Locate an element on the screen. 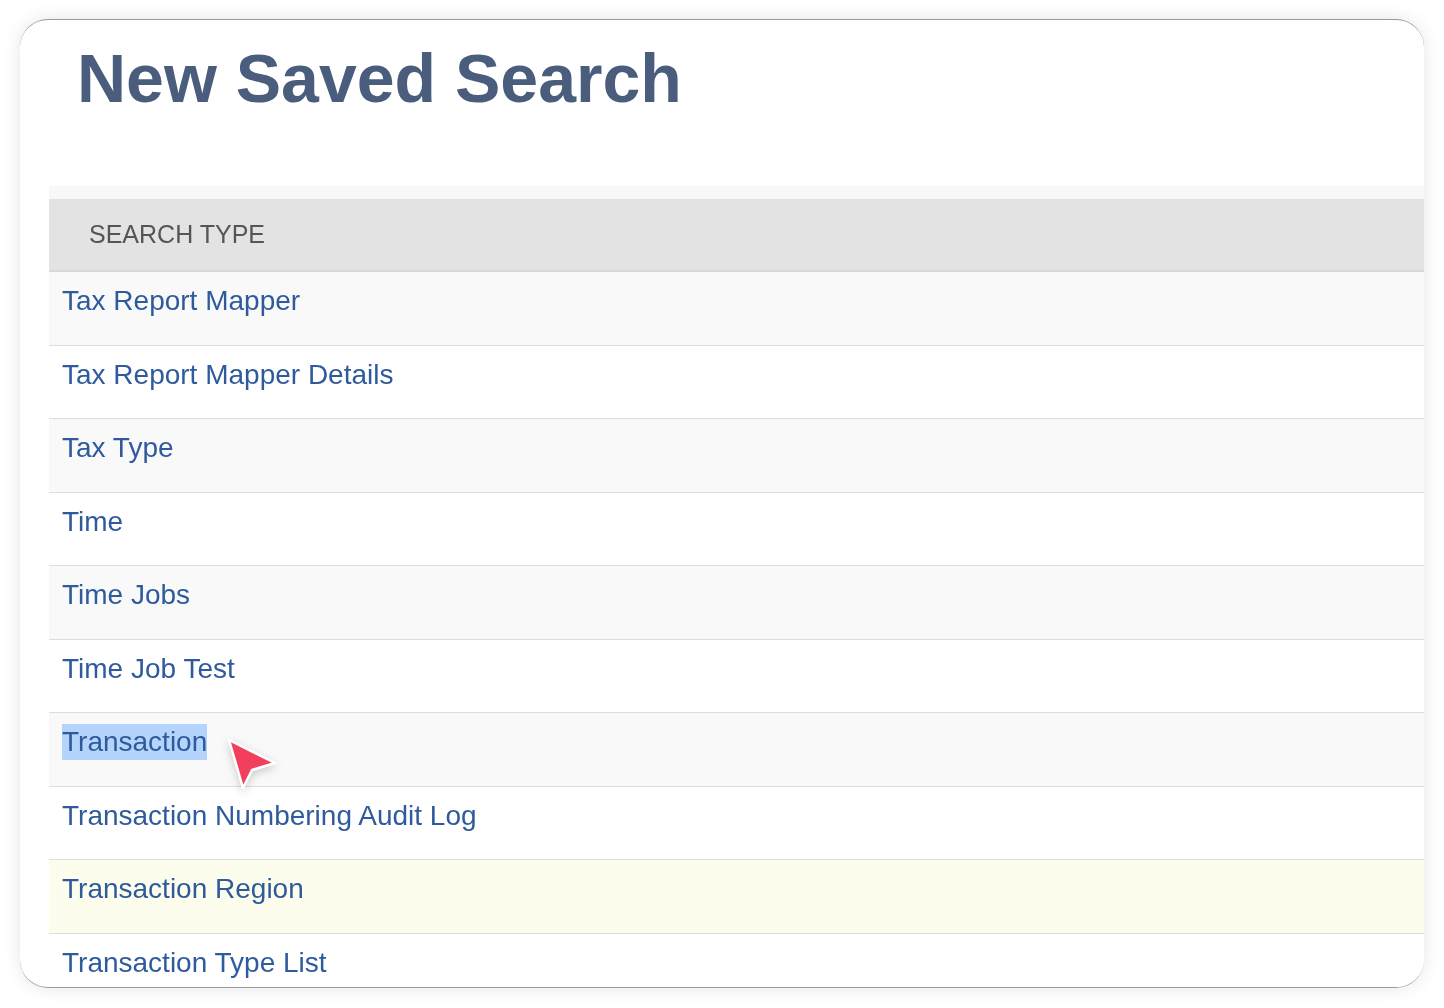 The image size is (1444, 1008). search-type-link: Time Job Test is located at coordinates (148, 668).